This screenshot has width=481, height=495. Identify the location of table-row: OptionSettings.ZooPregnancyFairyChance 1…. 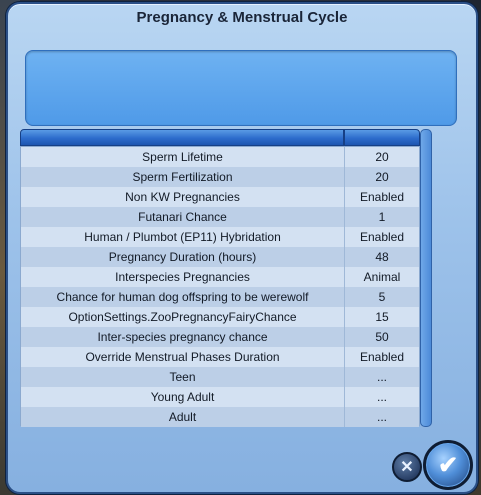
(220, 317).